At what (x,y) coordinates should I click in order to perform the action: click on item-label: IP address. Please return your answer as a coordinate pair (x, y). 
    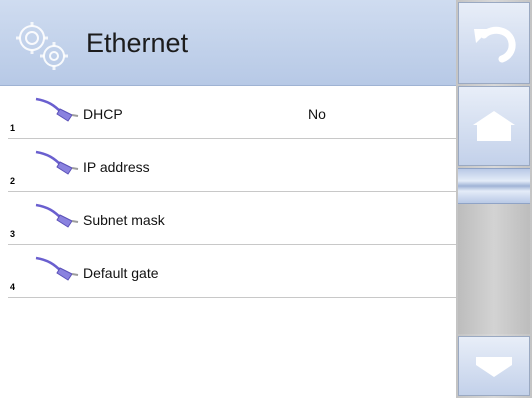
    Looking at the image, I should click on (116, 167).